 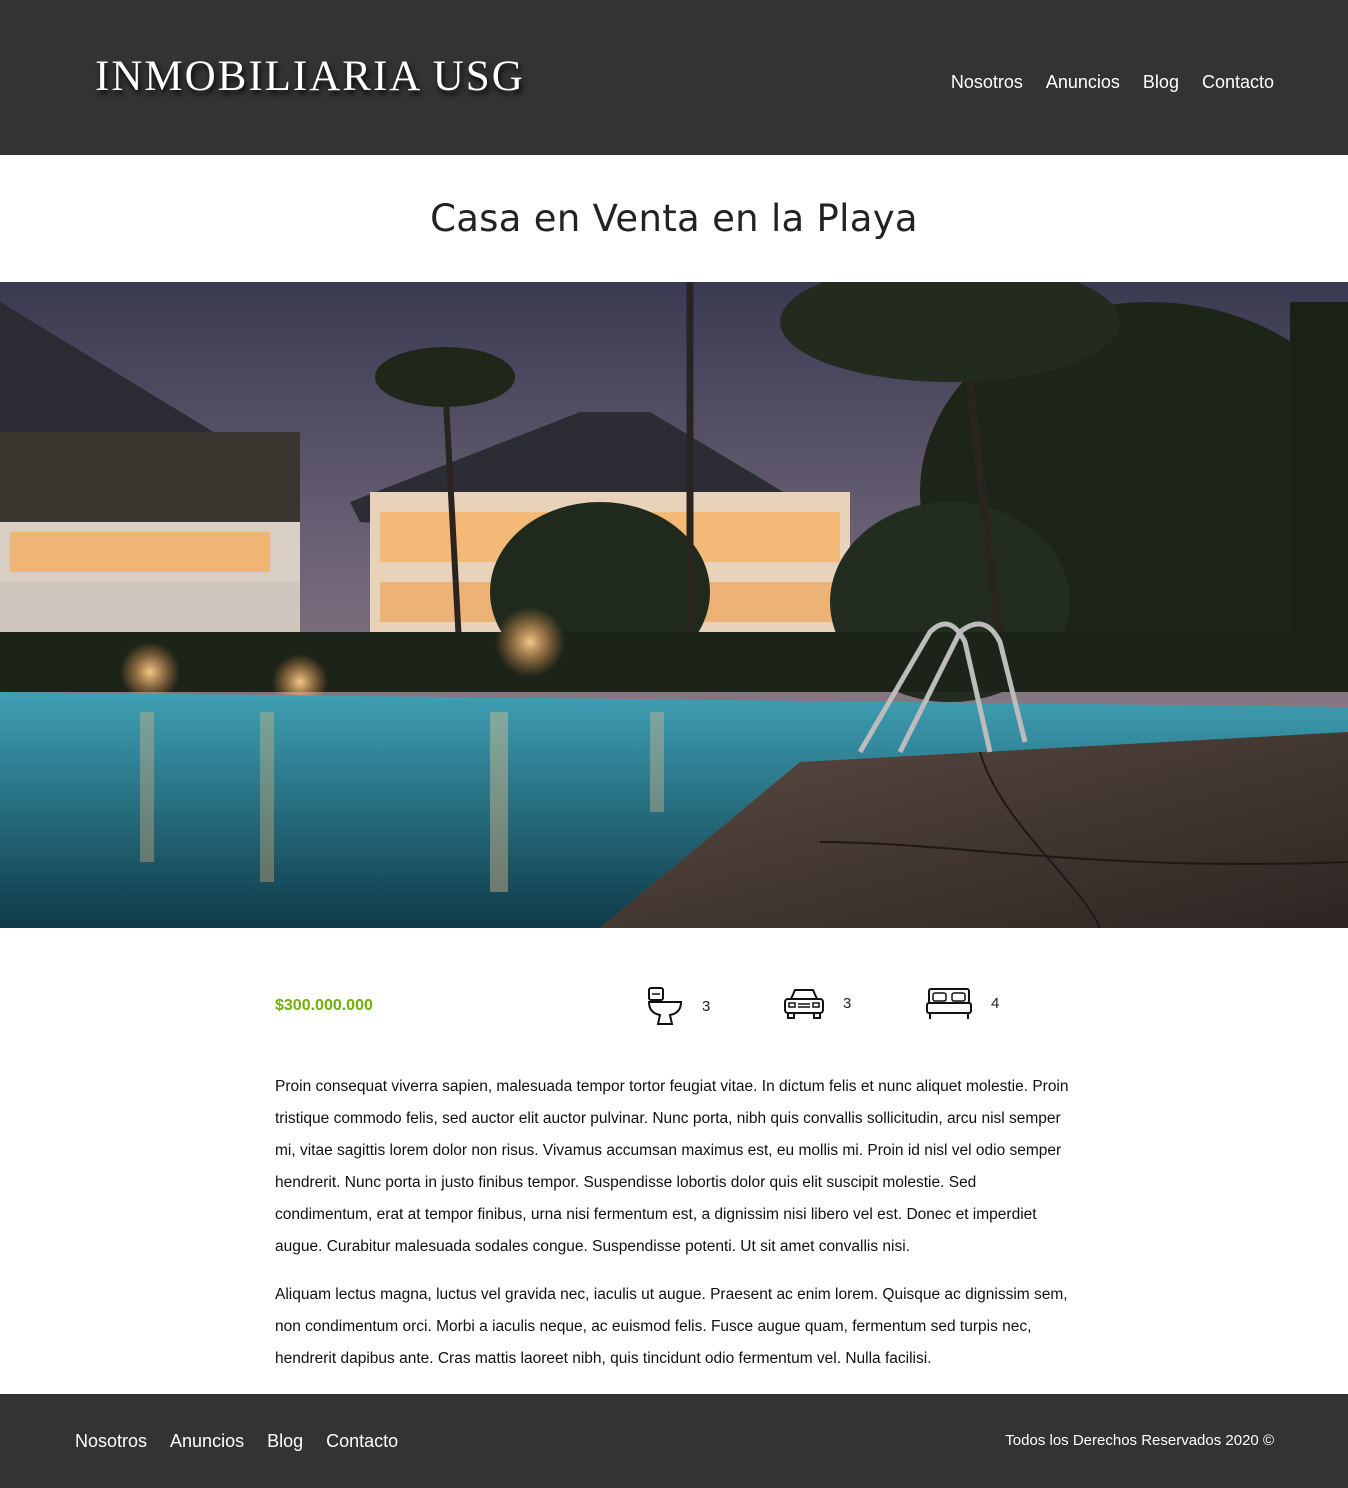 I want to click on listing-price: $300.000.000, so click(x=324, y=1005).